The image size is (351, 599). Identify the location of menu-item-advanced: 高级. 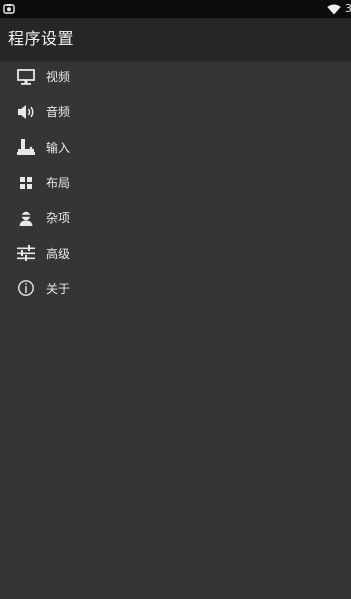
(175, 252).